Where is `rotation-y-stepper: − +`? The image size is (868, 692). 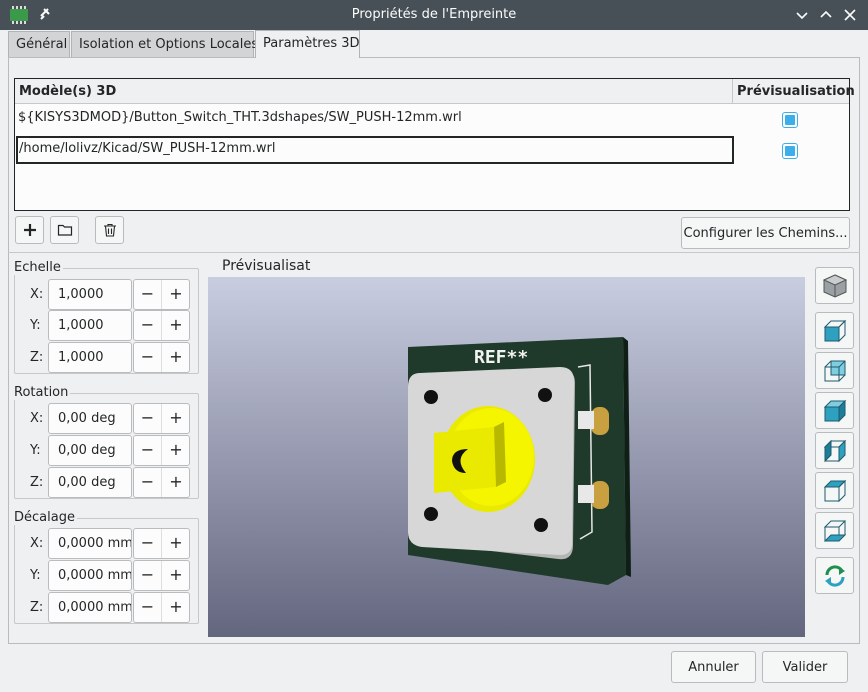 rotation-y-stepper: − + is located at coordinates (161, 450).